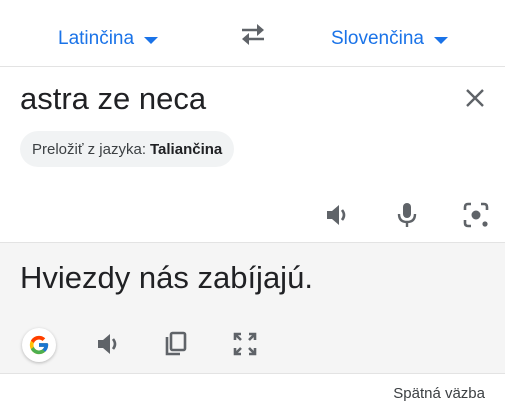 The height and width of the screenshot is (413, 505). Describe the element at coordinates (175, 344) in the screenshot. I see `copy-icon` at that location.